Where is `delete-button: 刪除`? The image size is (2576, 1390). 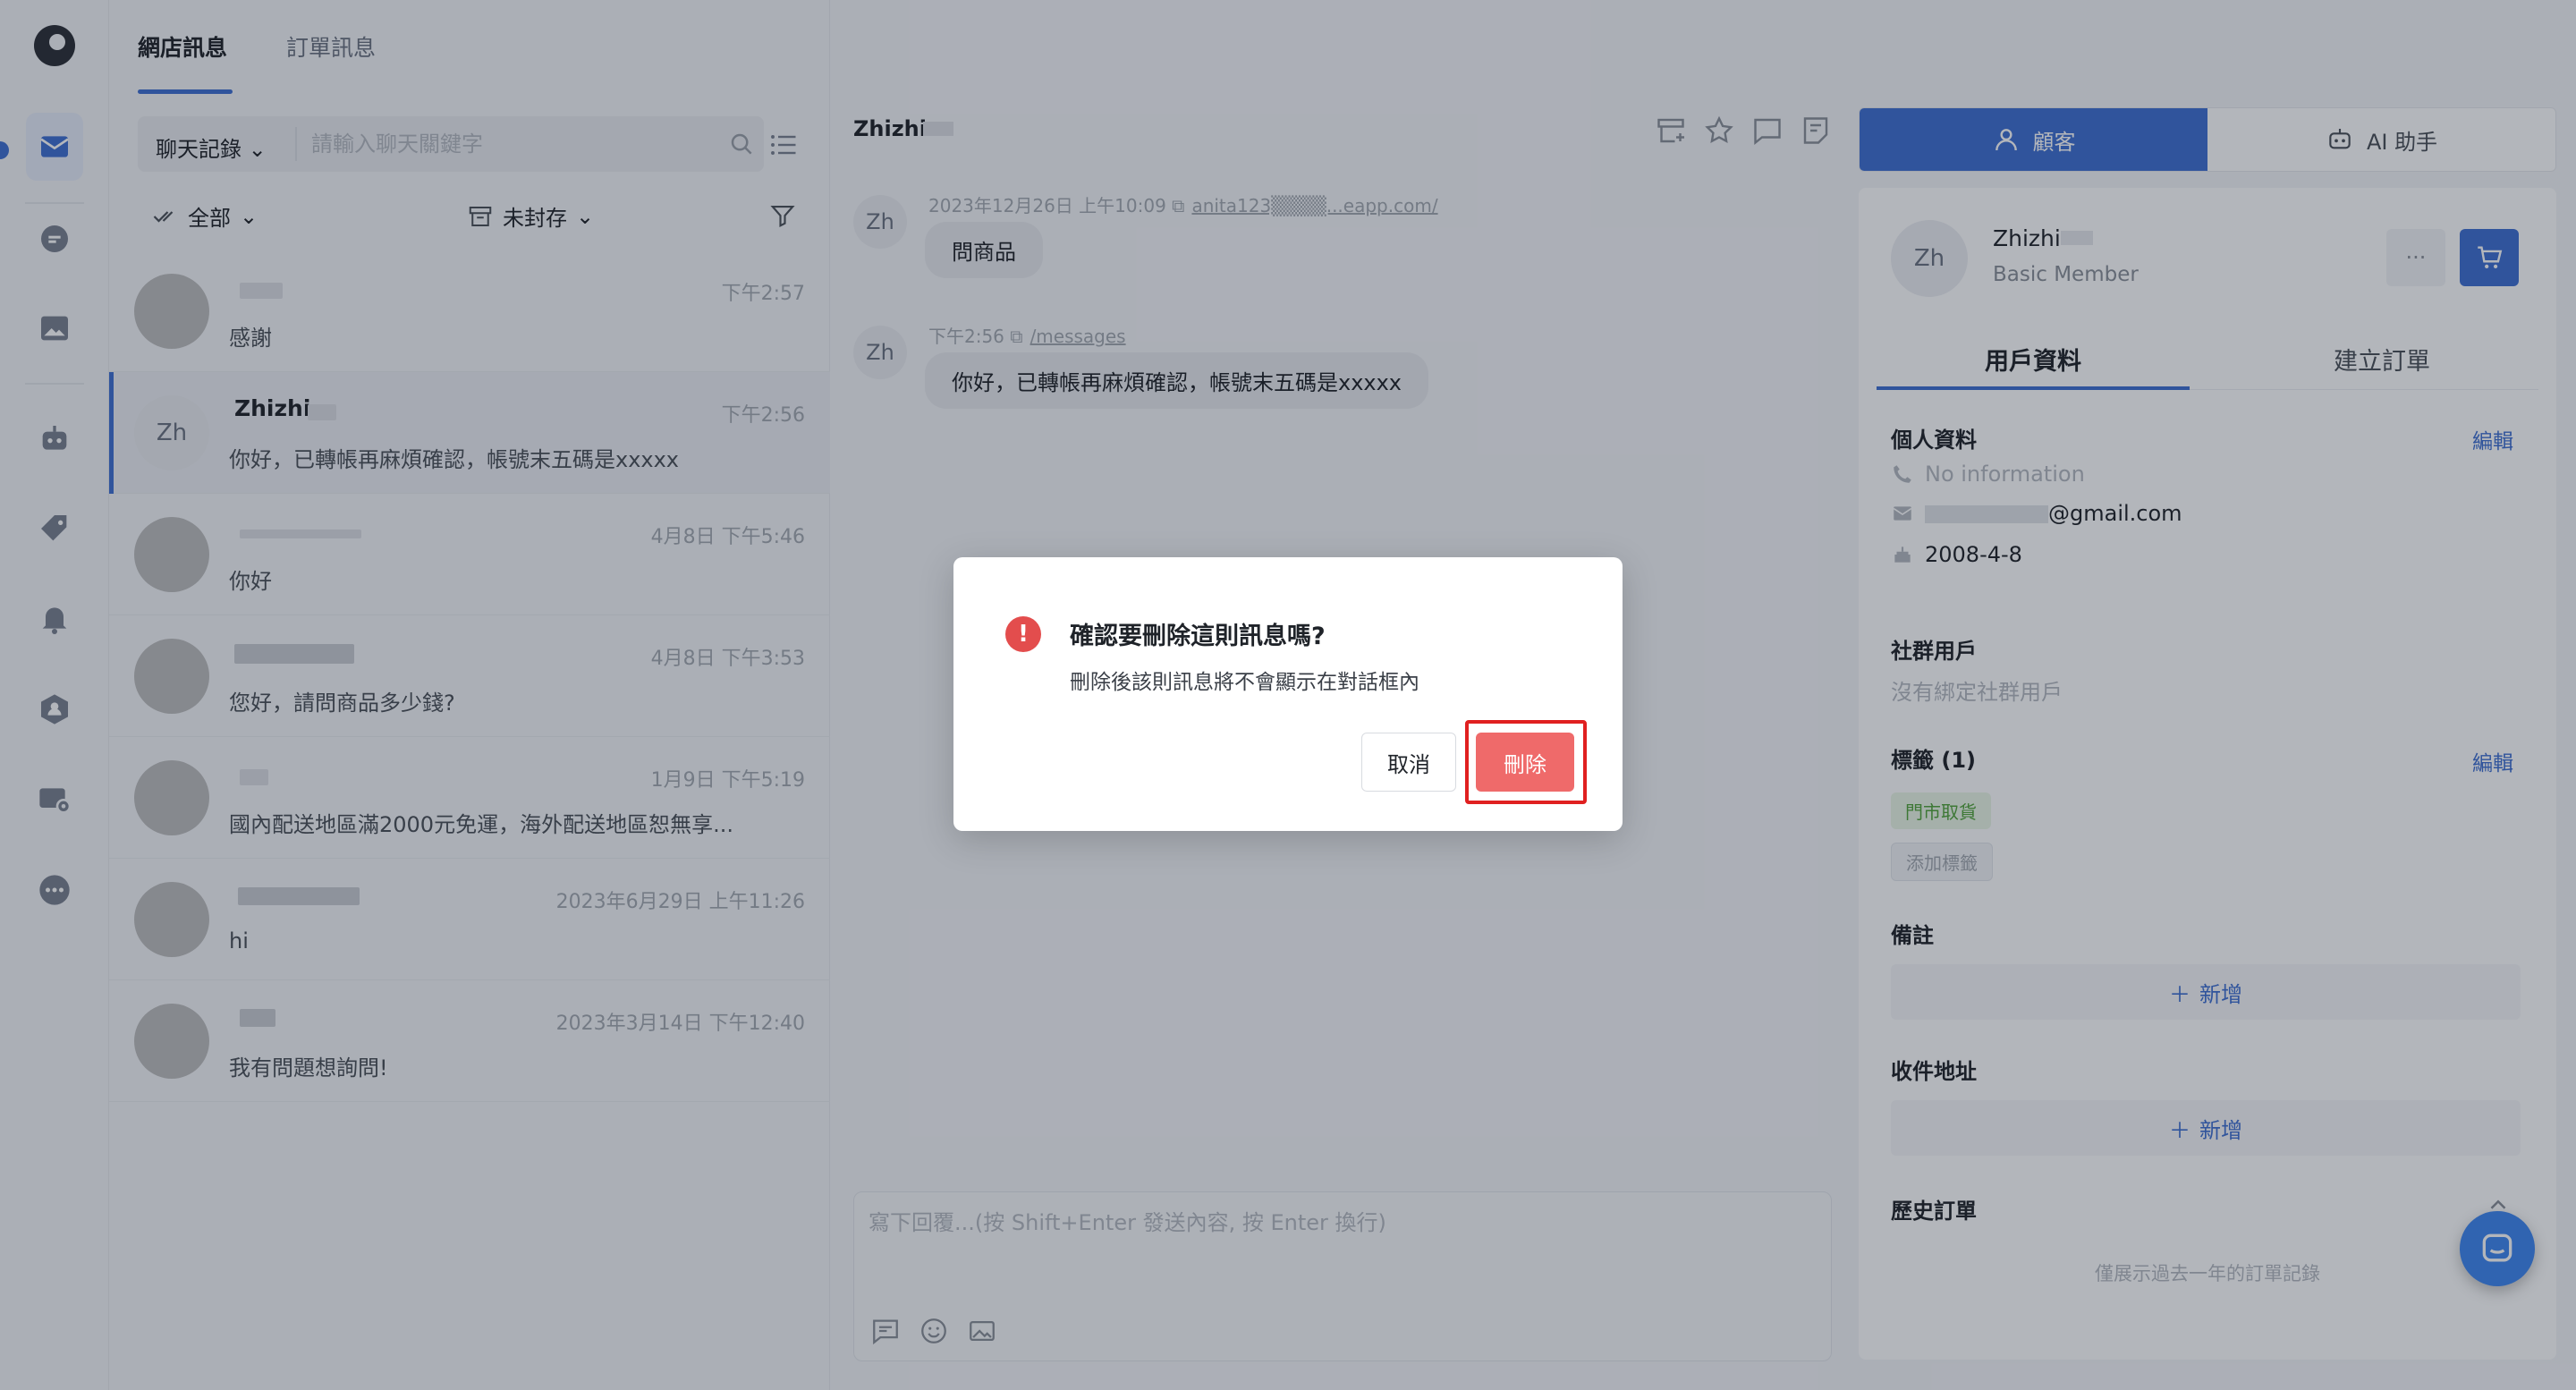 delete-button: 刪除 is located at coordinates (1525, 762).